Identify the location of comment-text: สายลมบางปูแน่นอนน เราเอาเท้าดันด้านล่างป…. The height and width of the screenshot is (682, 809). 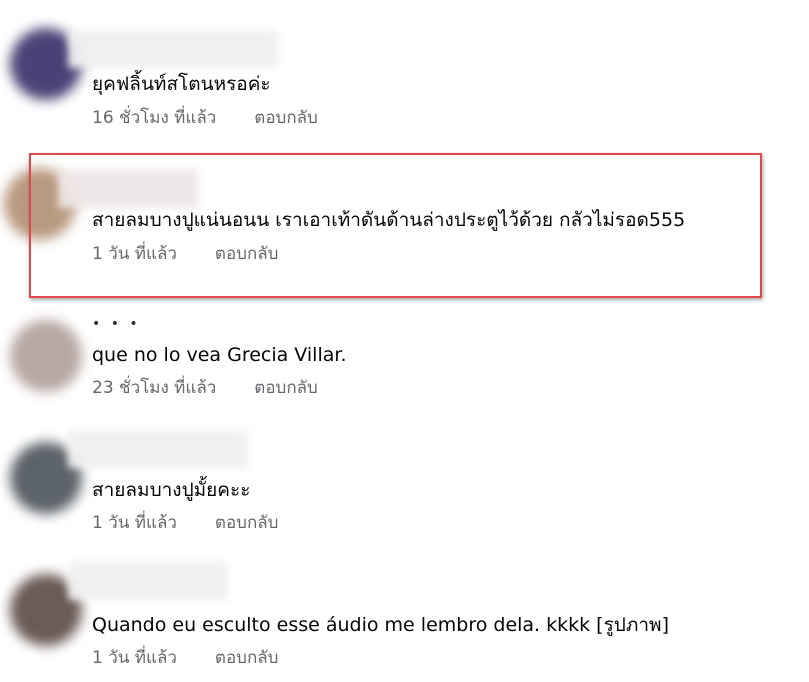
(389, 220).